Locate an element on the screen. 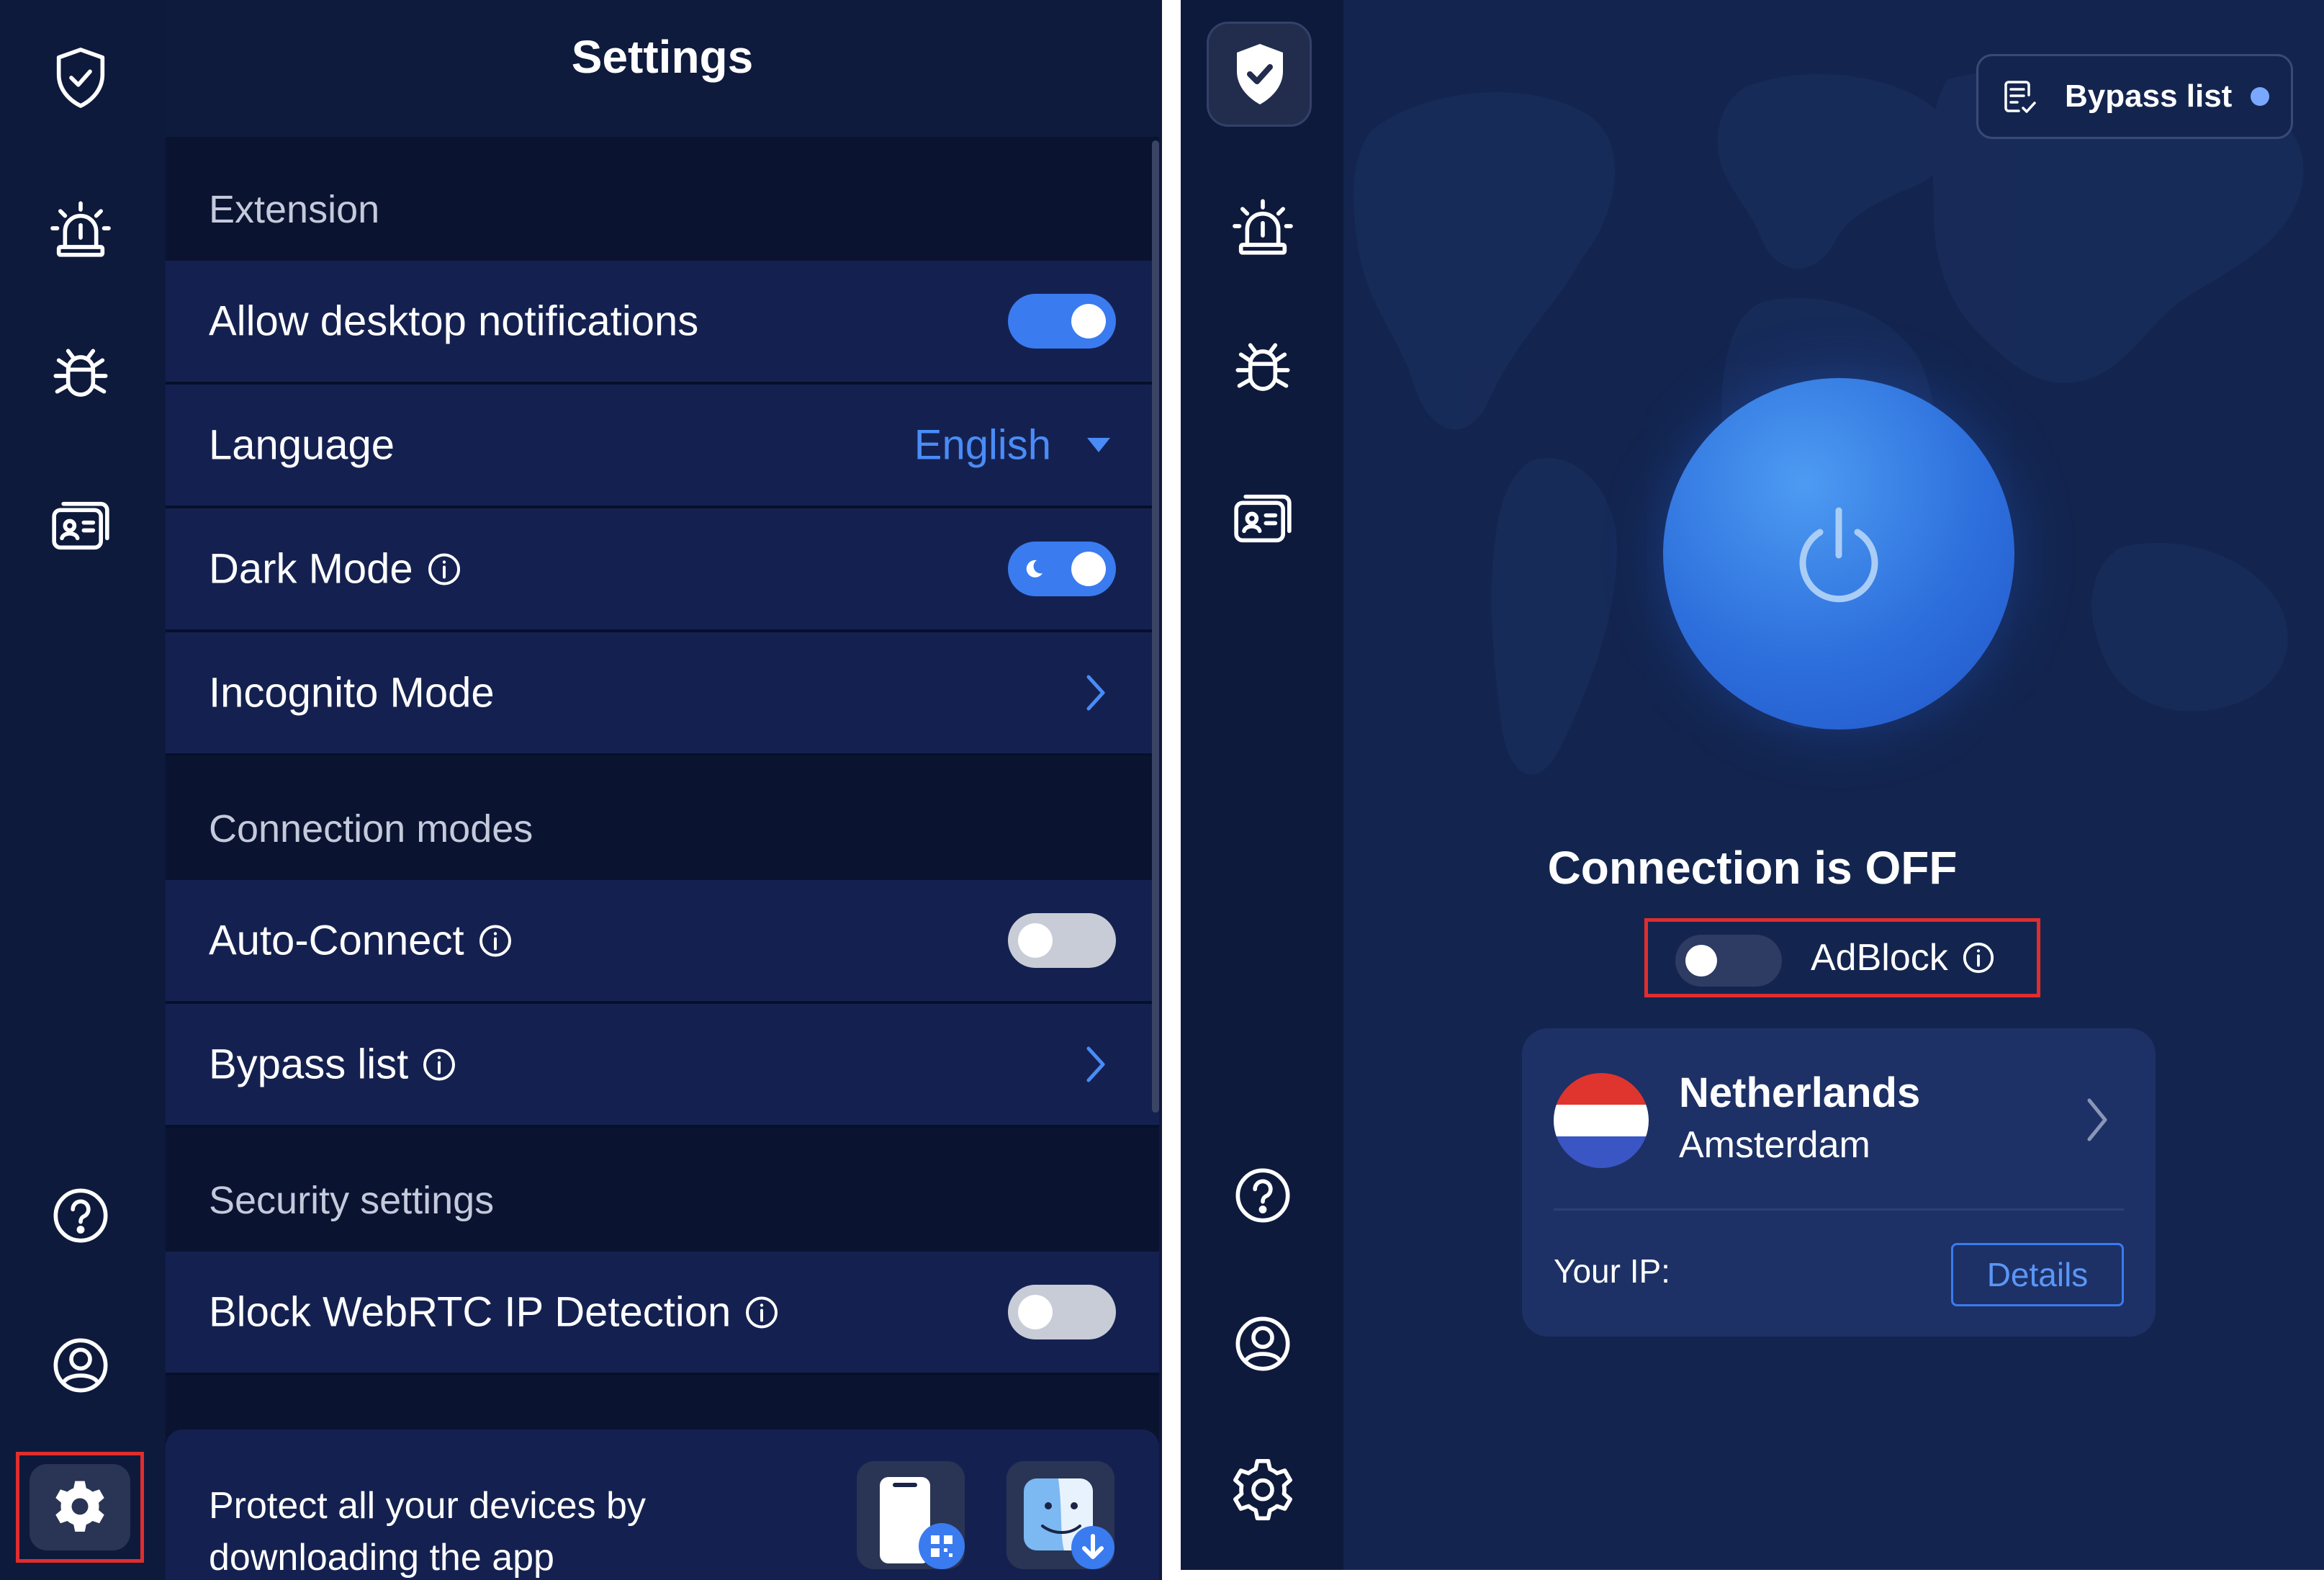 The width and height of the screenshot is (2324, 1580). row-desktop-notifications: Allow desktop notifications is located at coordinates (662, 323).